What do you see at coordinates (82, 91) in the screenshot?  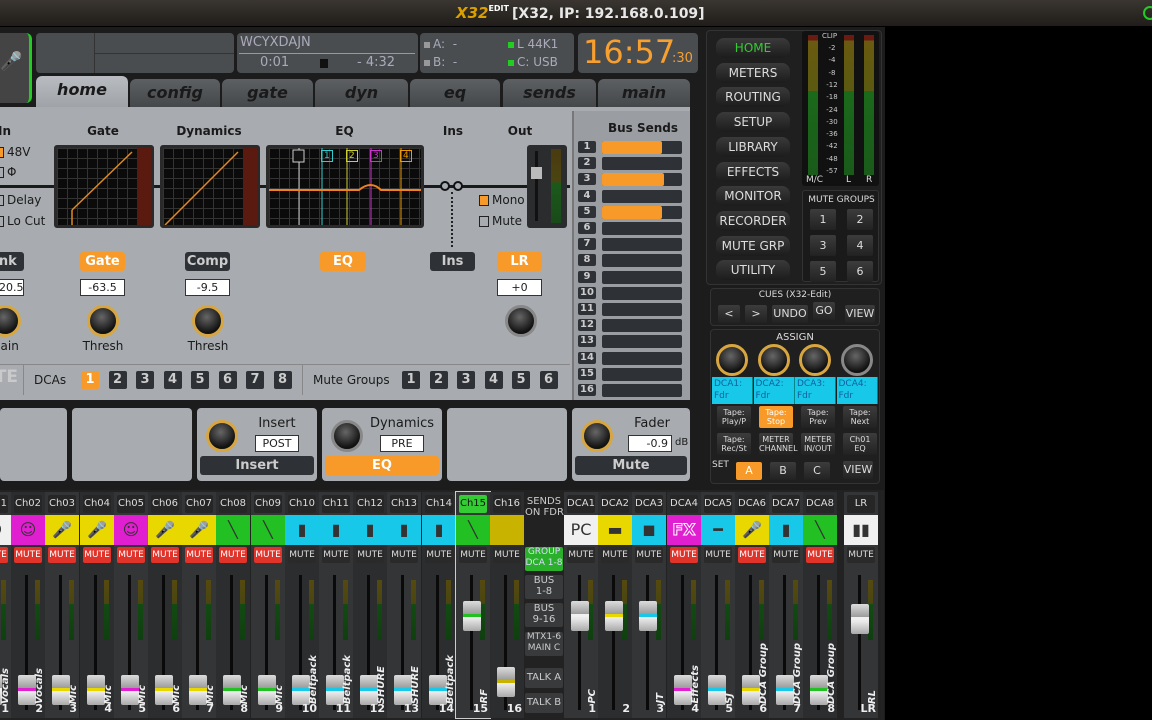 I see `tab-home: home` at bounding box center [82, 91].